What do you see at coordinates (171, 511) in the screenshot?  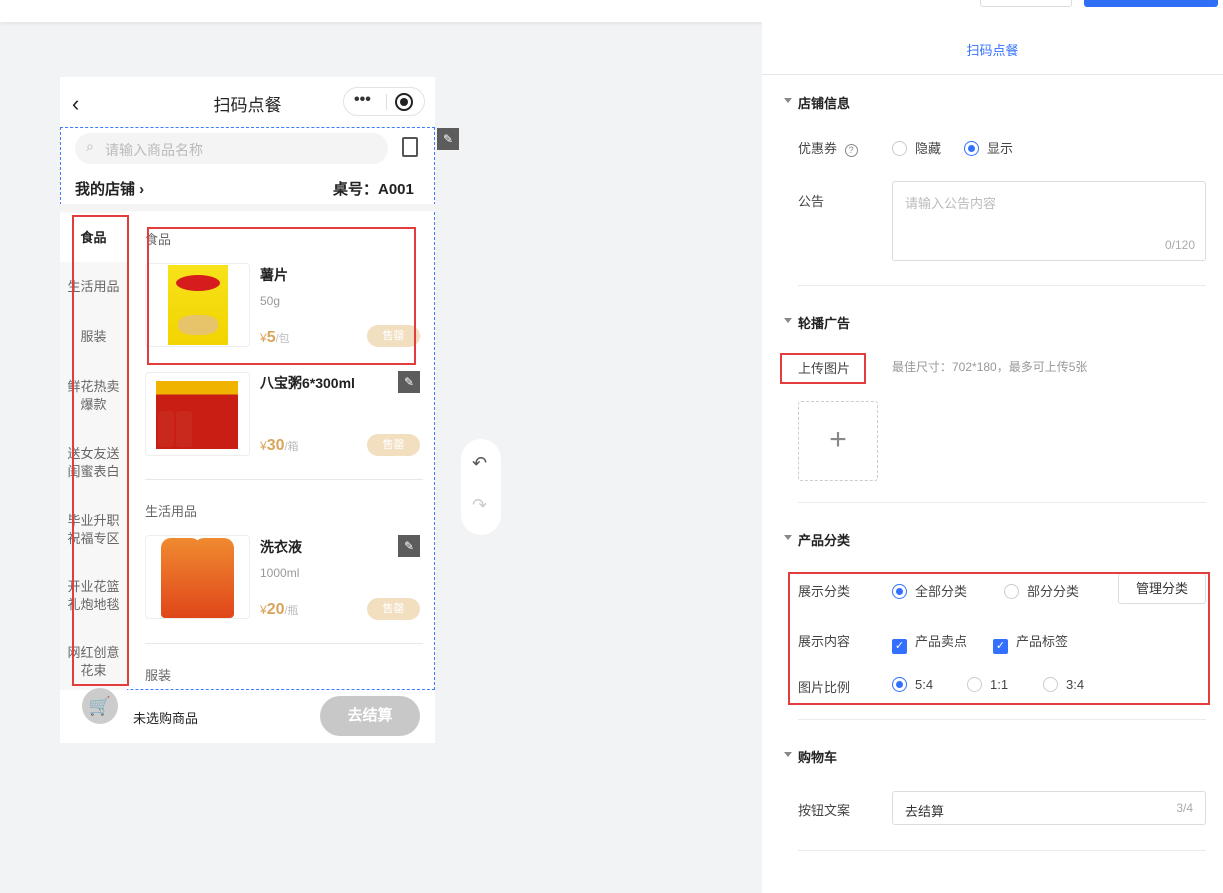 I see `section-title: 生活用品` at bounding box center [171, 511].